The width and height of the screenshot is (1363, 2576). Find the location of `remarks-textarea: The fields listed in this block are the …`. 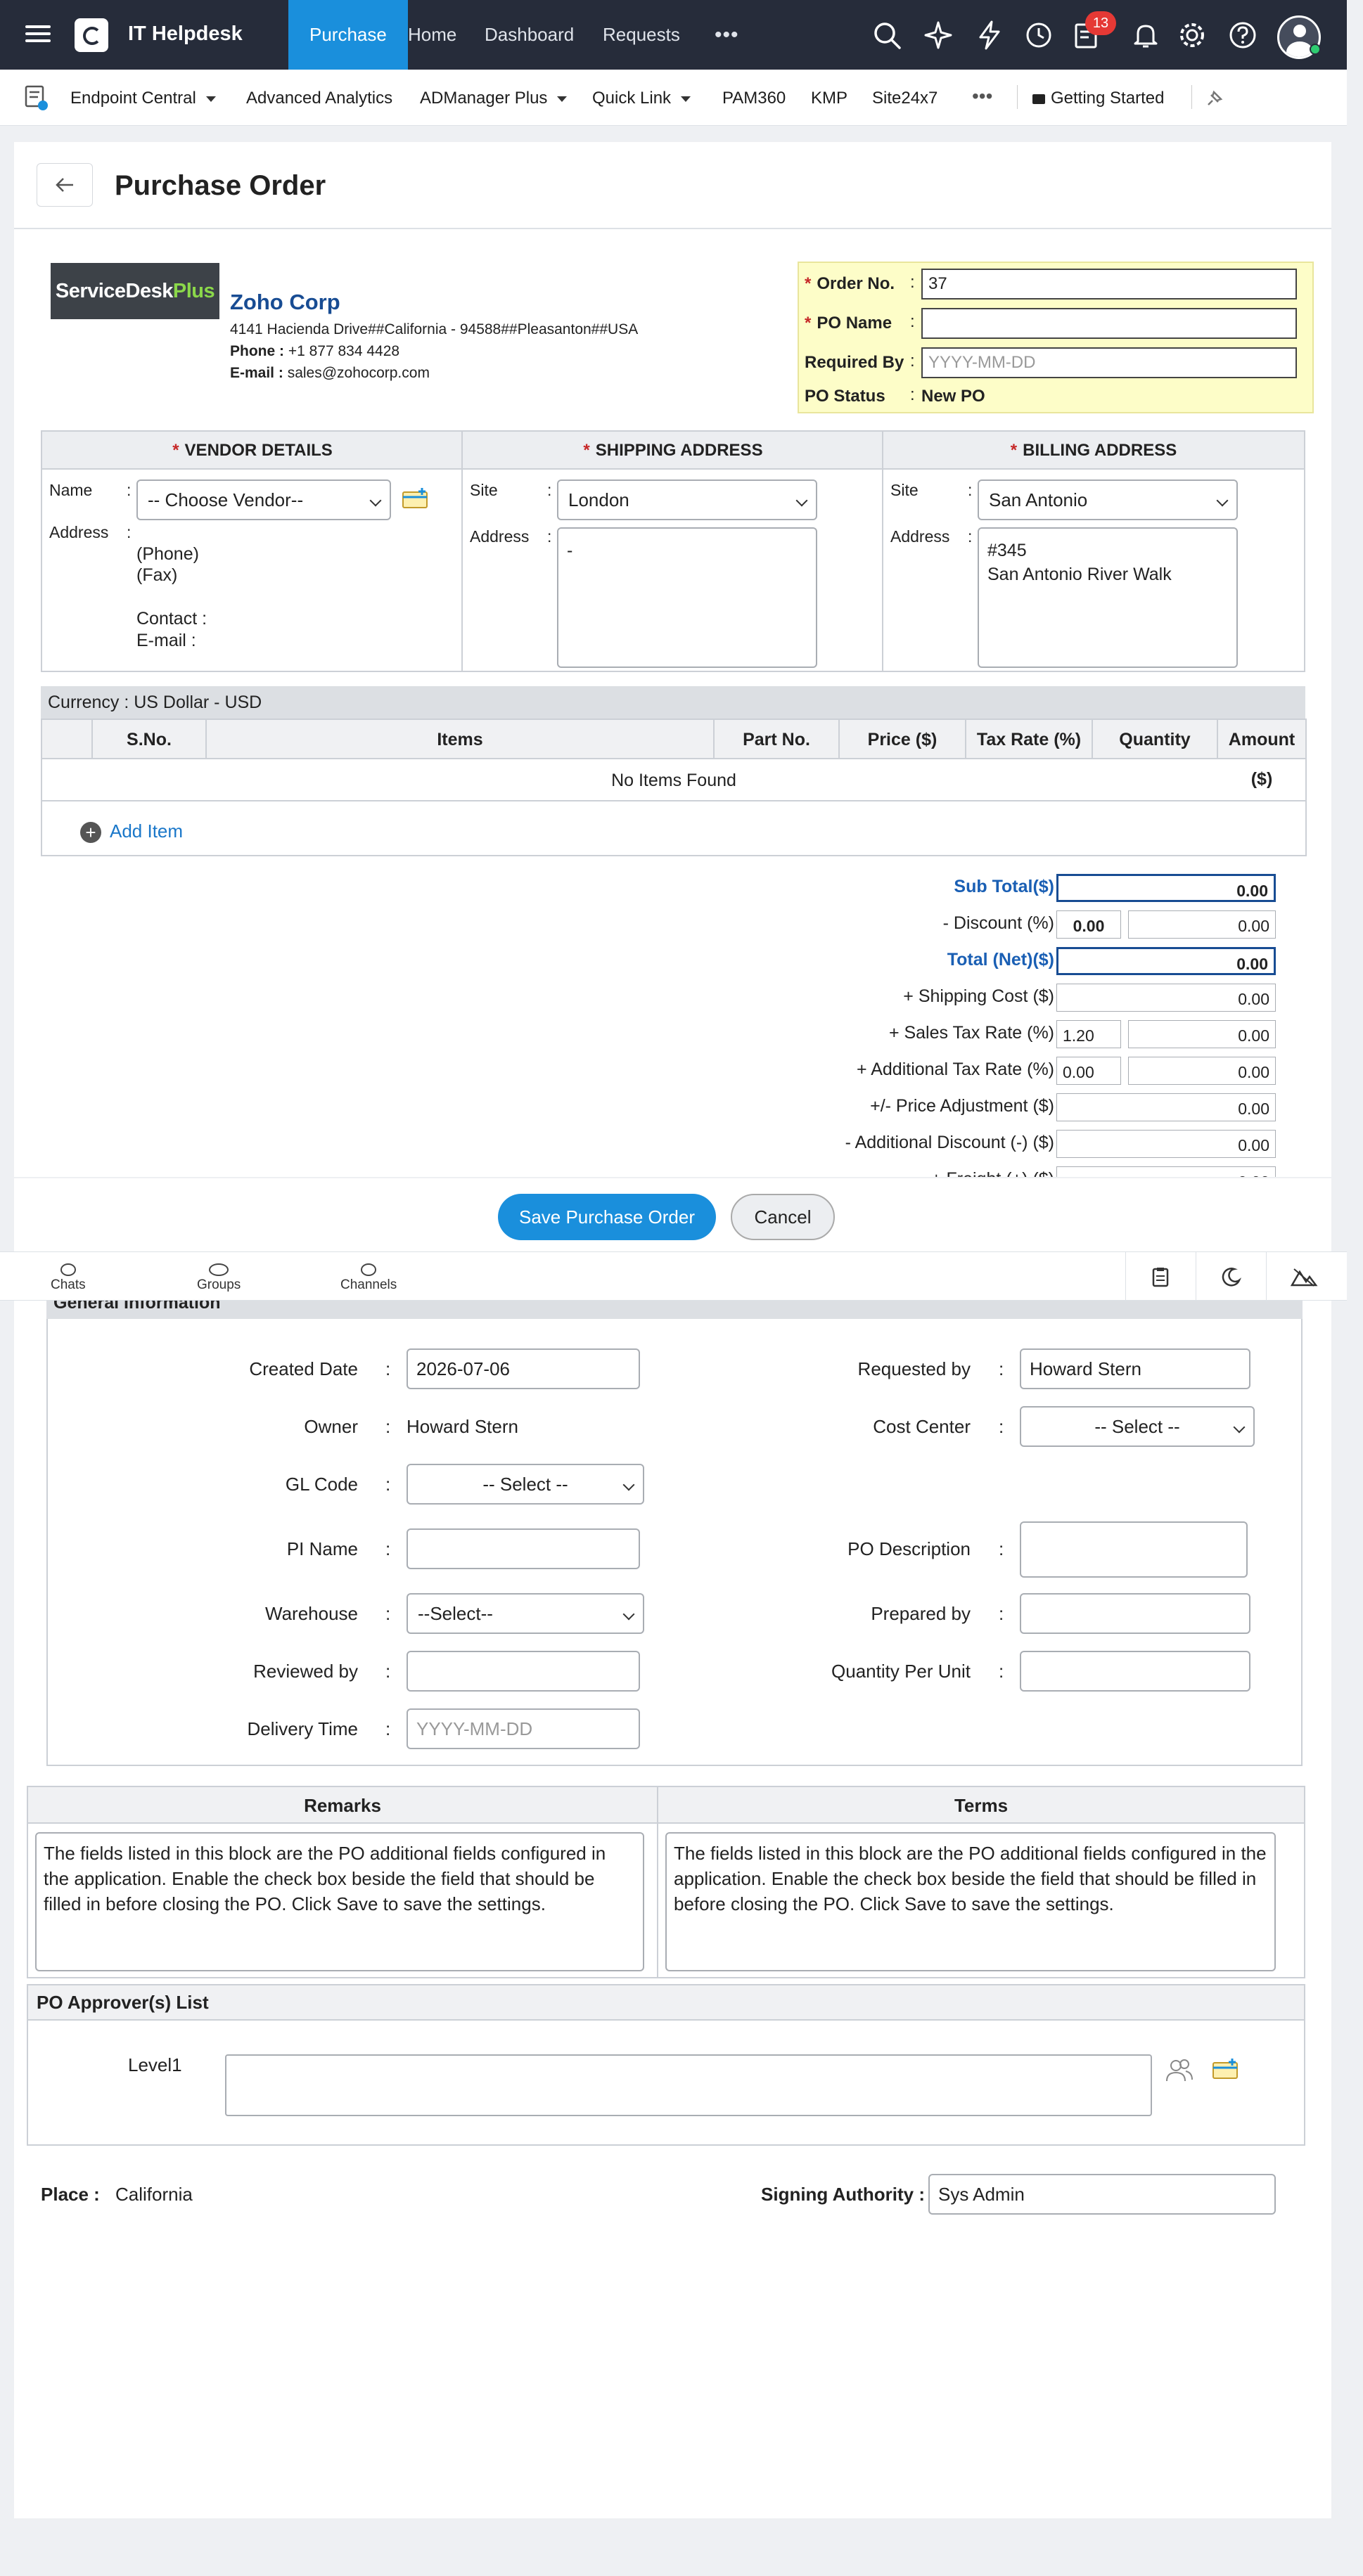

remarks-textarea: The fields listed in this block are the … is located at coordinates (339, 1901).